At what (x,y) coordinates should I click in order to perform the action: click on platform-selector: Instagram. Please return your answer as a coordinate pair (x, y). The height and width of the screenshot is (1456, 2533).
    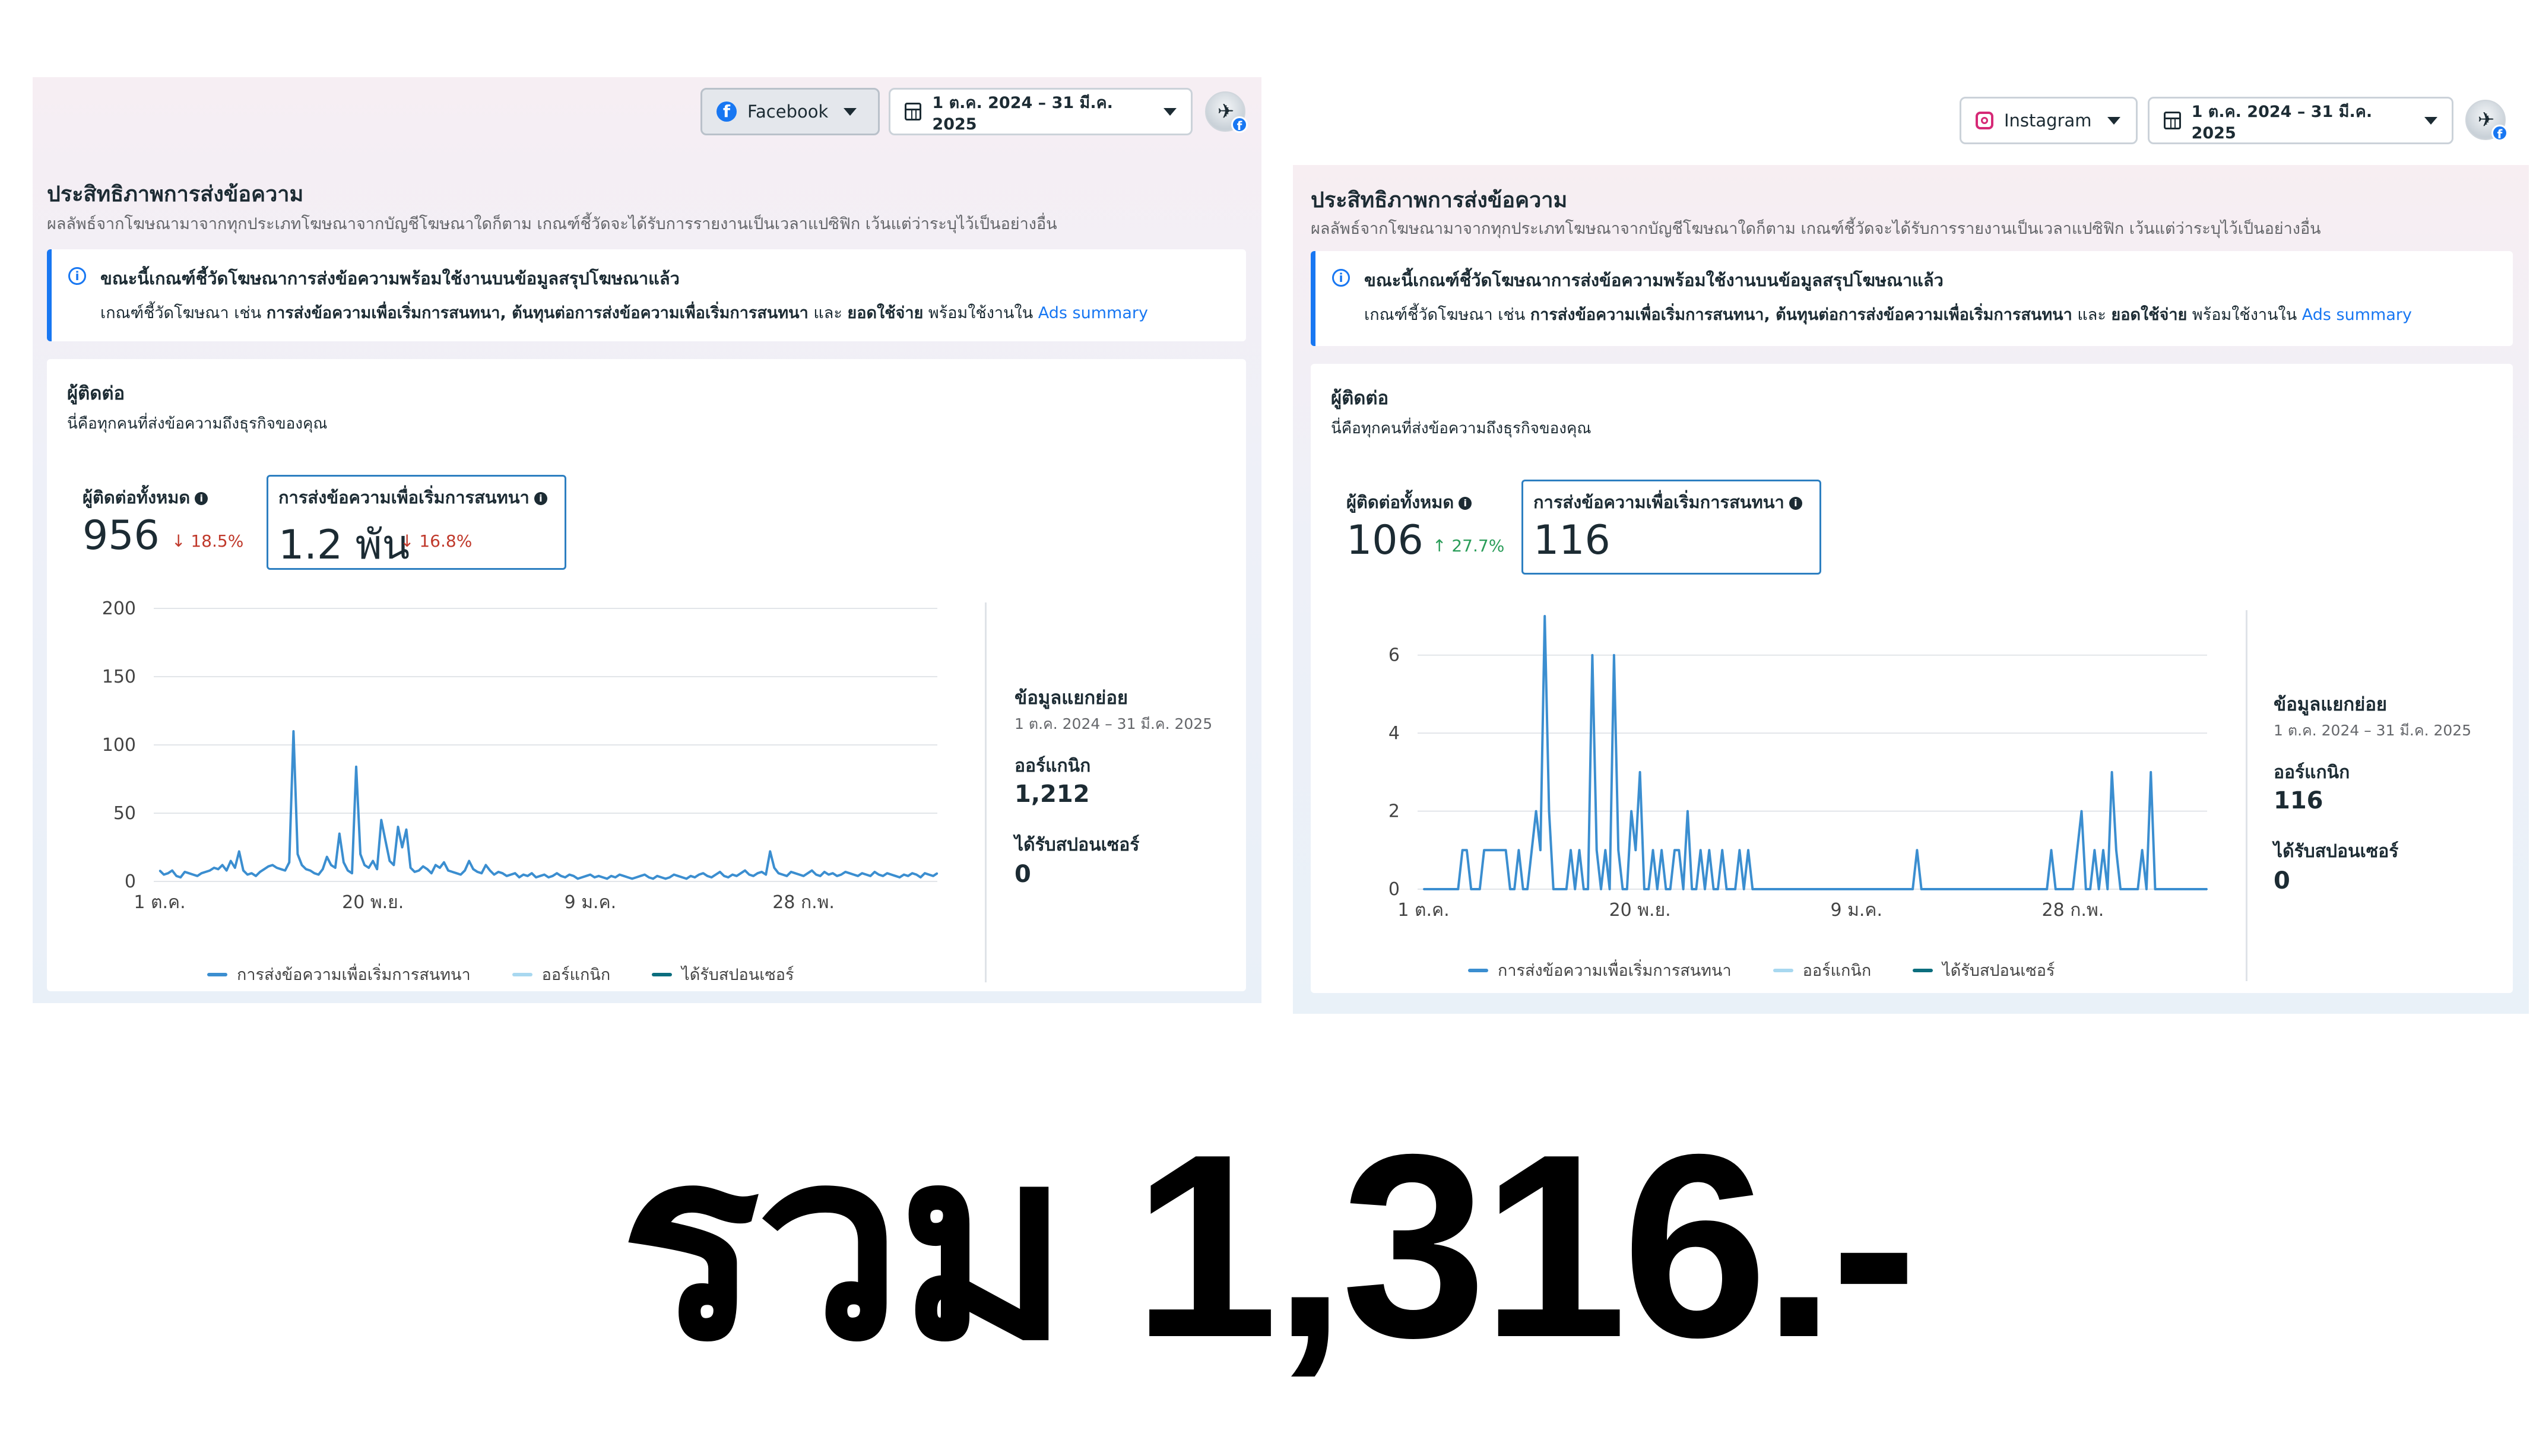
    Looking at the image, I should click on (2049, 121).